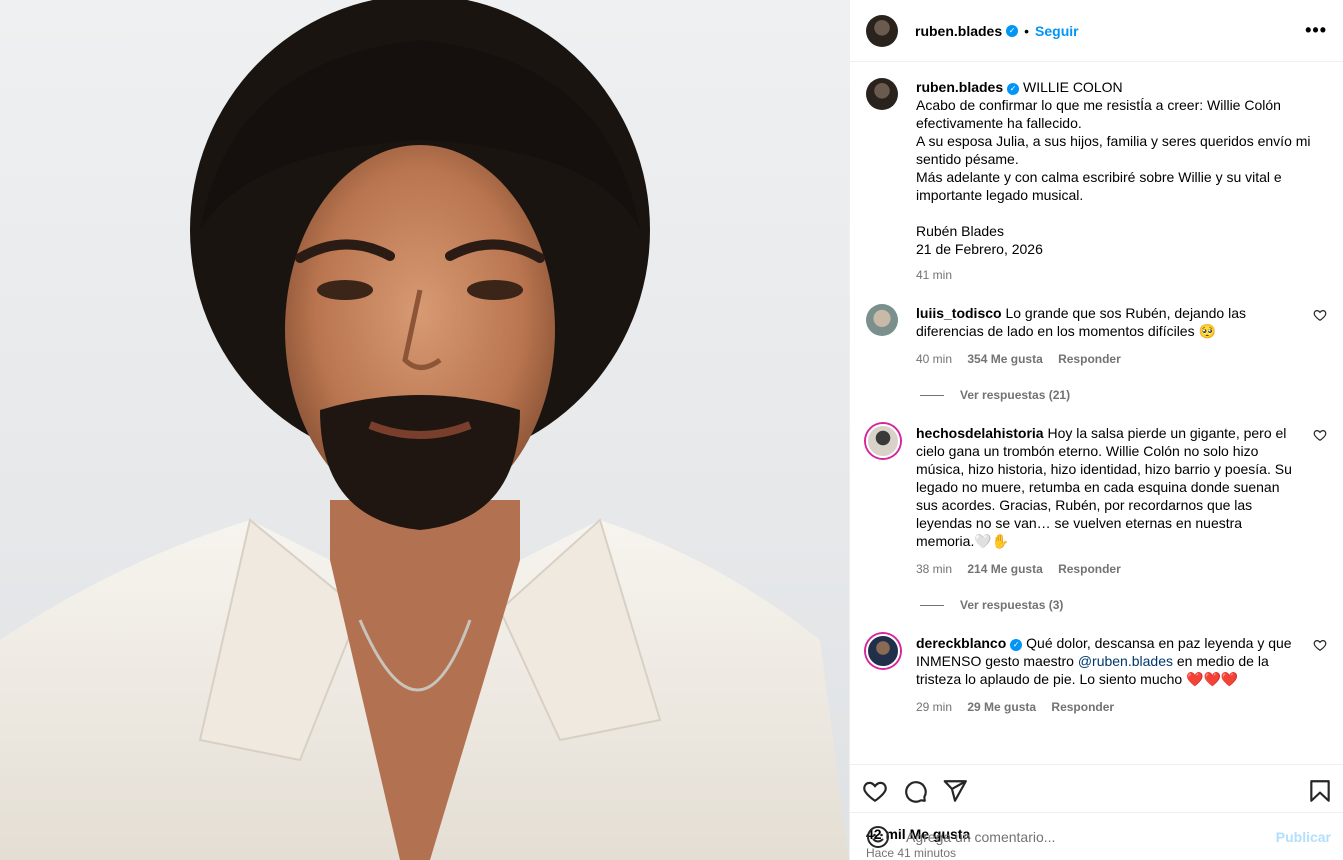 The height and width of the screenshot is (860, 1343). I want to click on emoji-icon, so click(878, 837).